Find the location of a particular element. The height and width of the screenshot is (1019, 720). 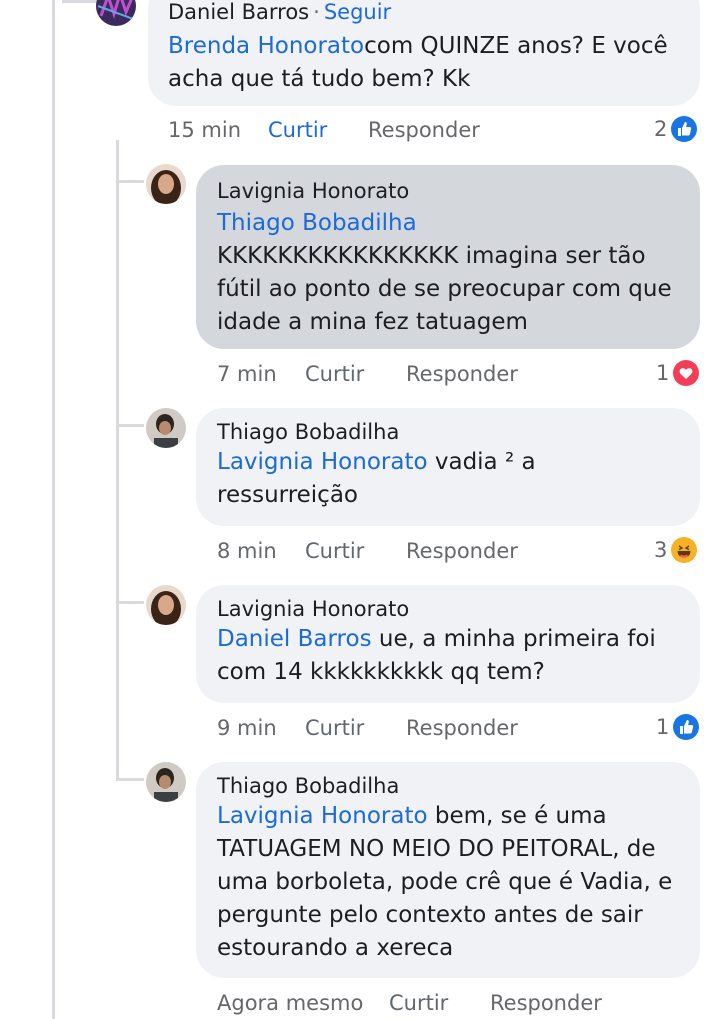

comment-author: Daniel Barros is located at coordinates (238, 12).